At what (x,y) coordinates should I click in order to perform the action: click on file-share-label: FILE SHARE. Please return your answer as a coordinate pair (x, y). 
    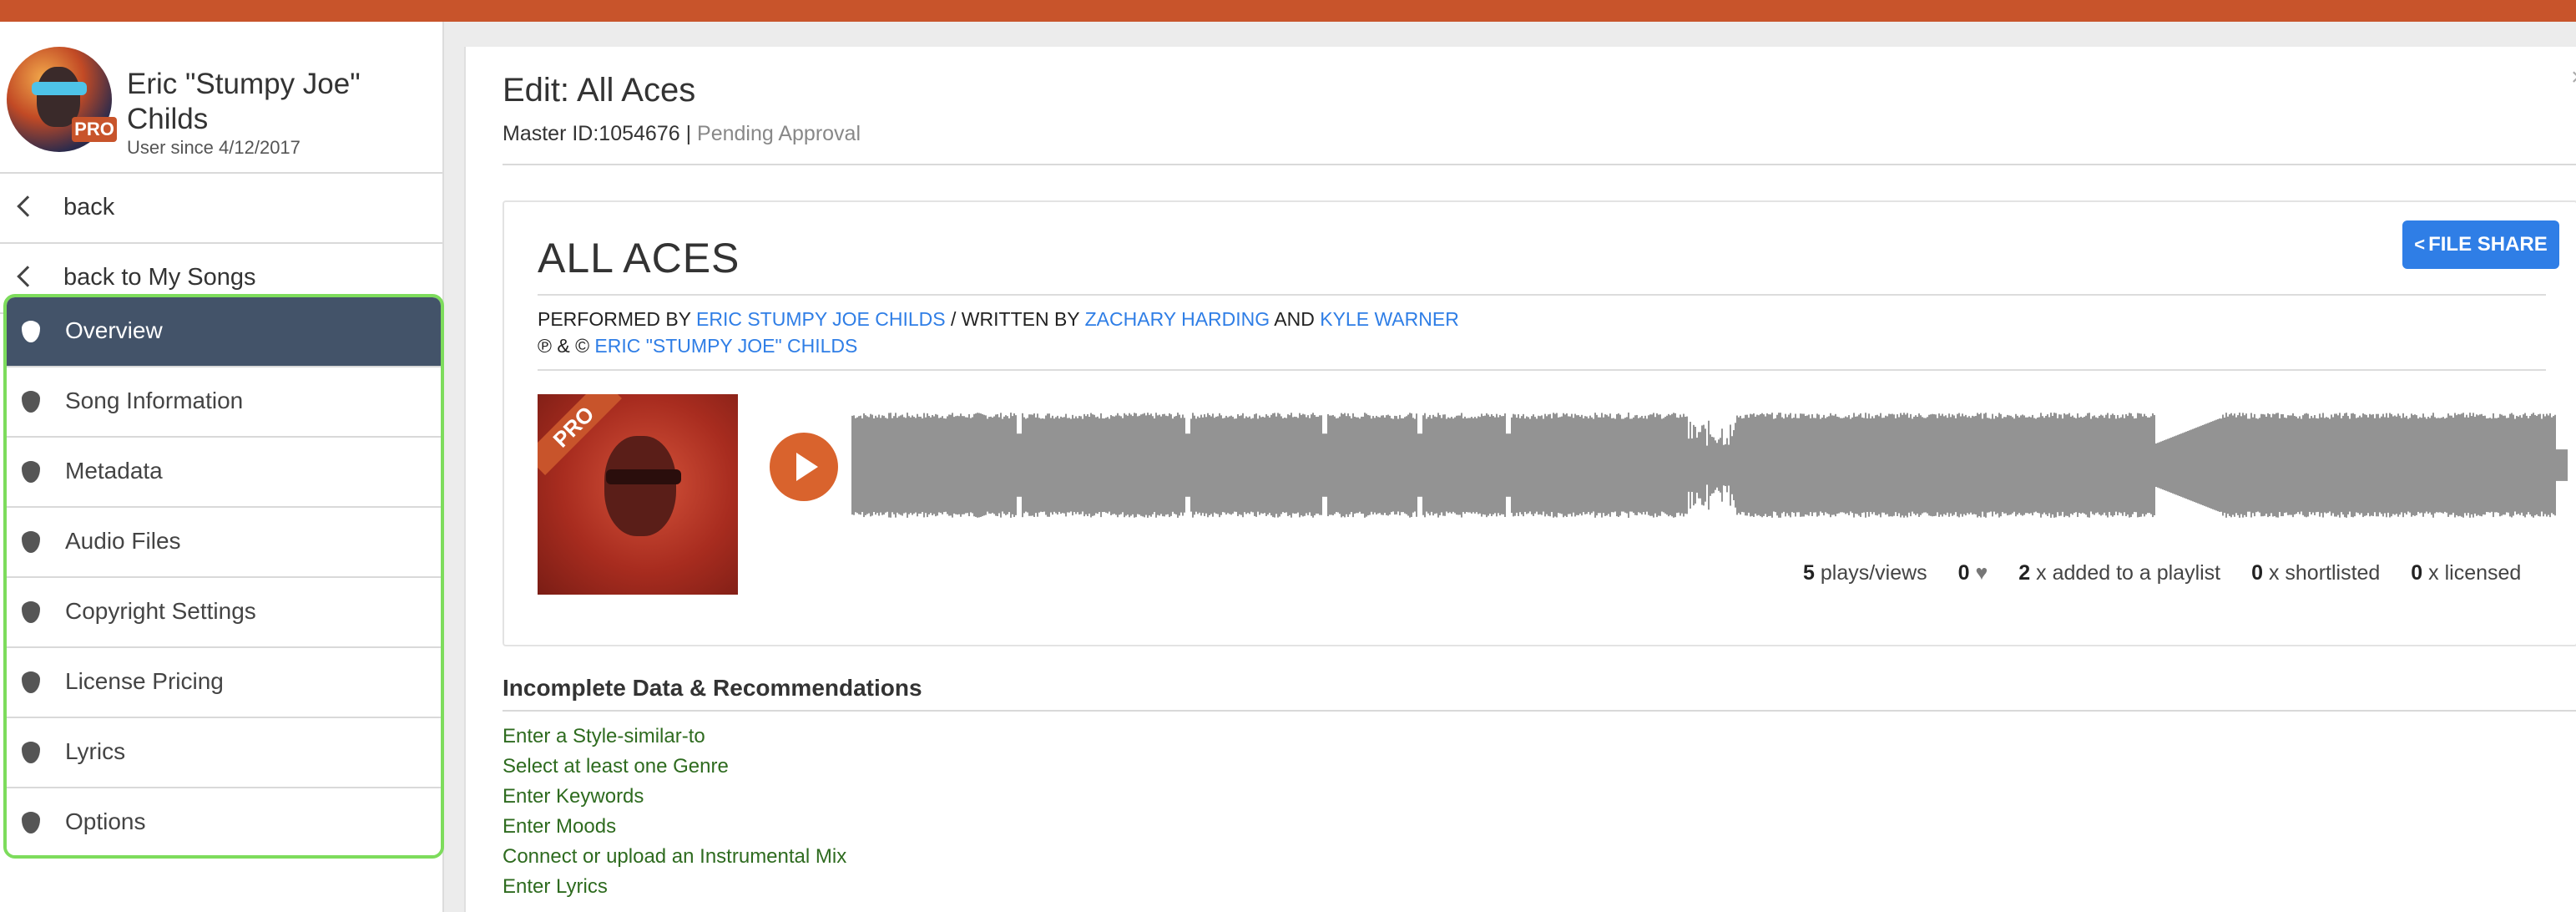
    Looking at the image, I should click on (2488, 245).